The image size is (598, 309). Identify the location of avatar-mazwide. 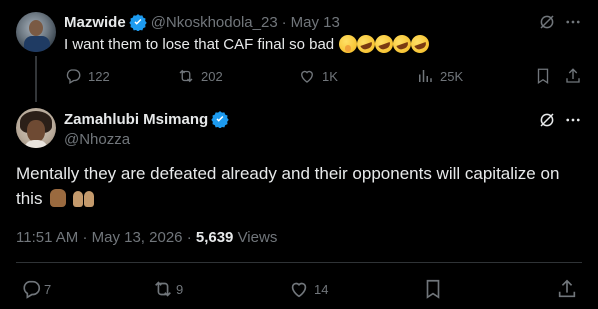
(36, 32).